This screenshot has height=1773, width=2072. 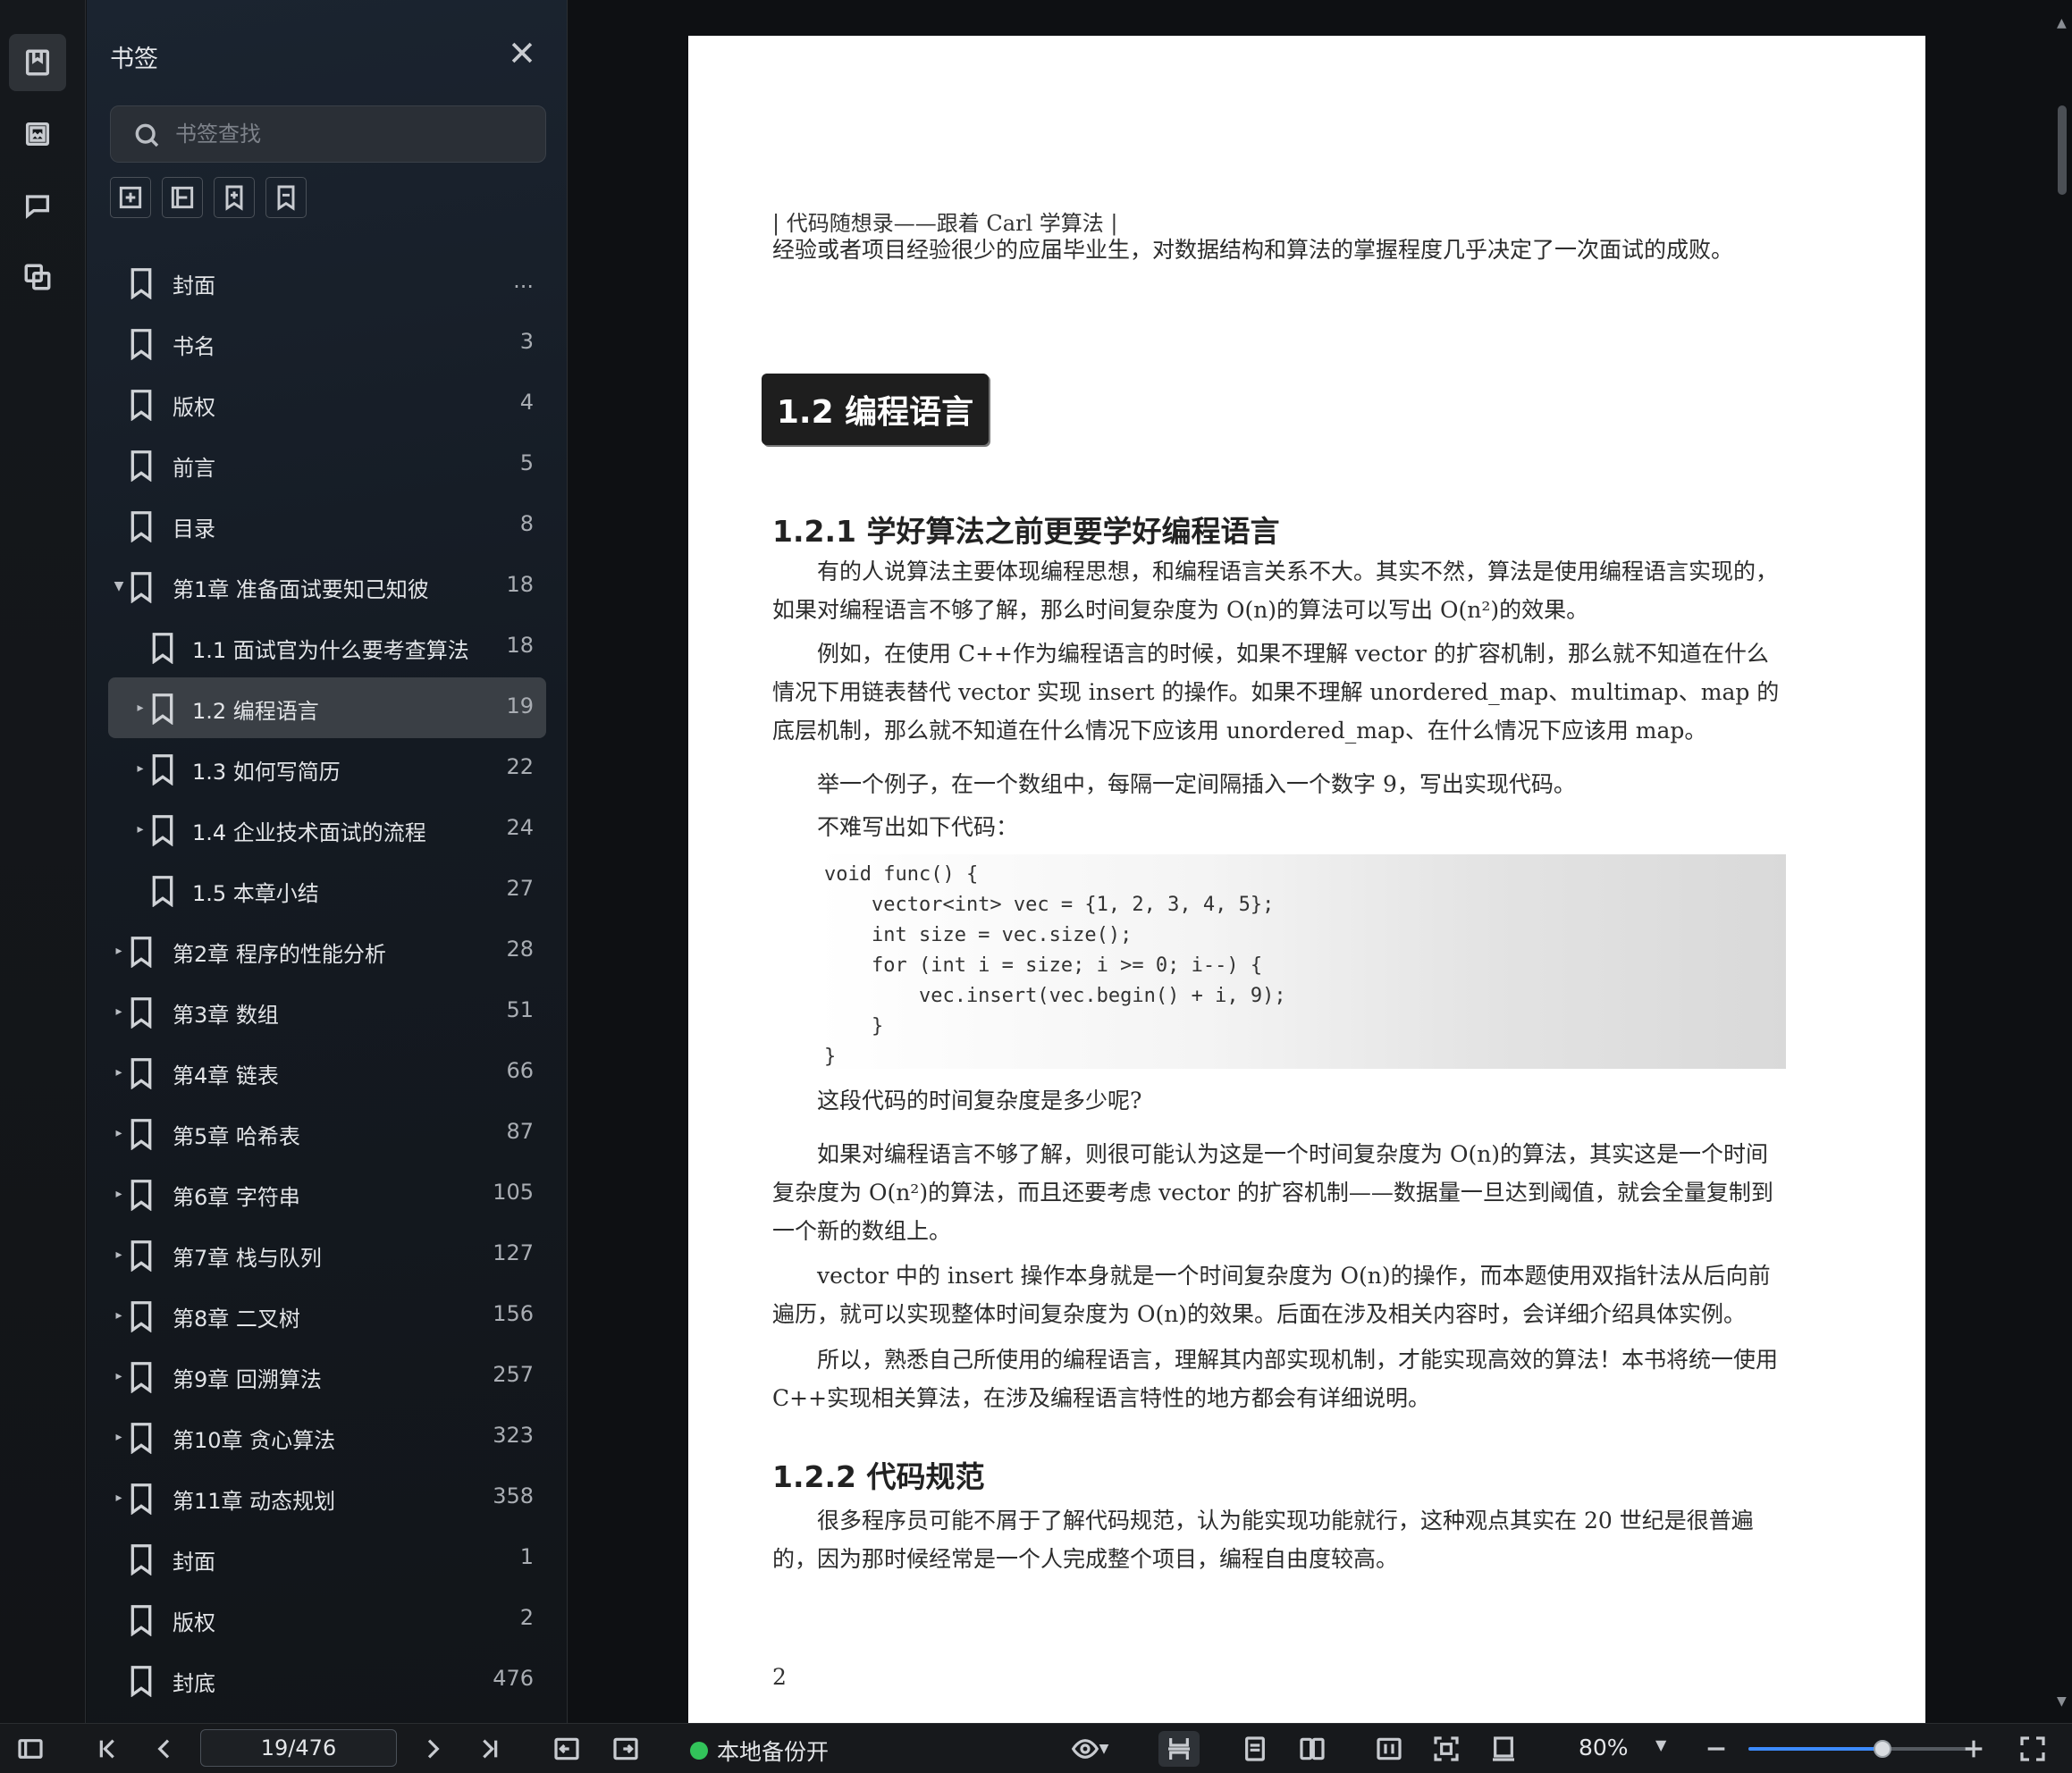 What do you see at coordinates (1090, 1749) in the screenshot?
I see `view-mode-button: ▼` at bounding box center [1090, 1749].